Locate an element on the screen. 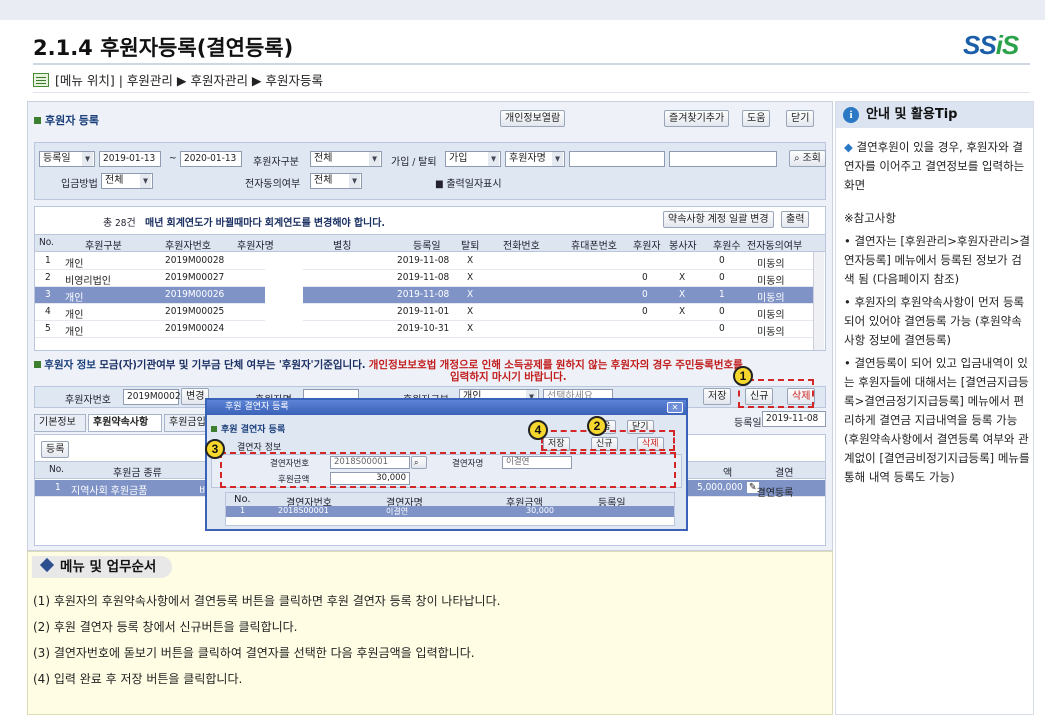 This screenshot has height=727, width=1045. table-row: 1 개인 2019M00028 2019-11-08 X 0 미동의 is located at coordinates (424, 261).